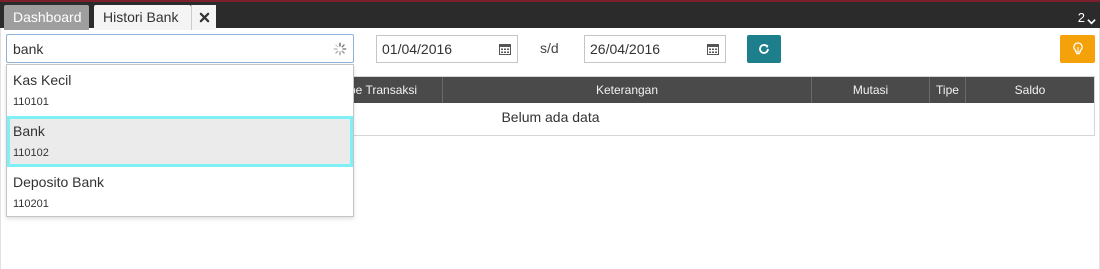 This screenshot has width=1100, height=269. What do you see at coordinates (625, 49) in the screenshot?
I see `date-to-value: 26/04/2016` at bounding box center [625, 49].